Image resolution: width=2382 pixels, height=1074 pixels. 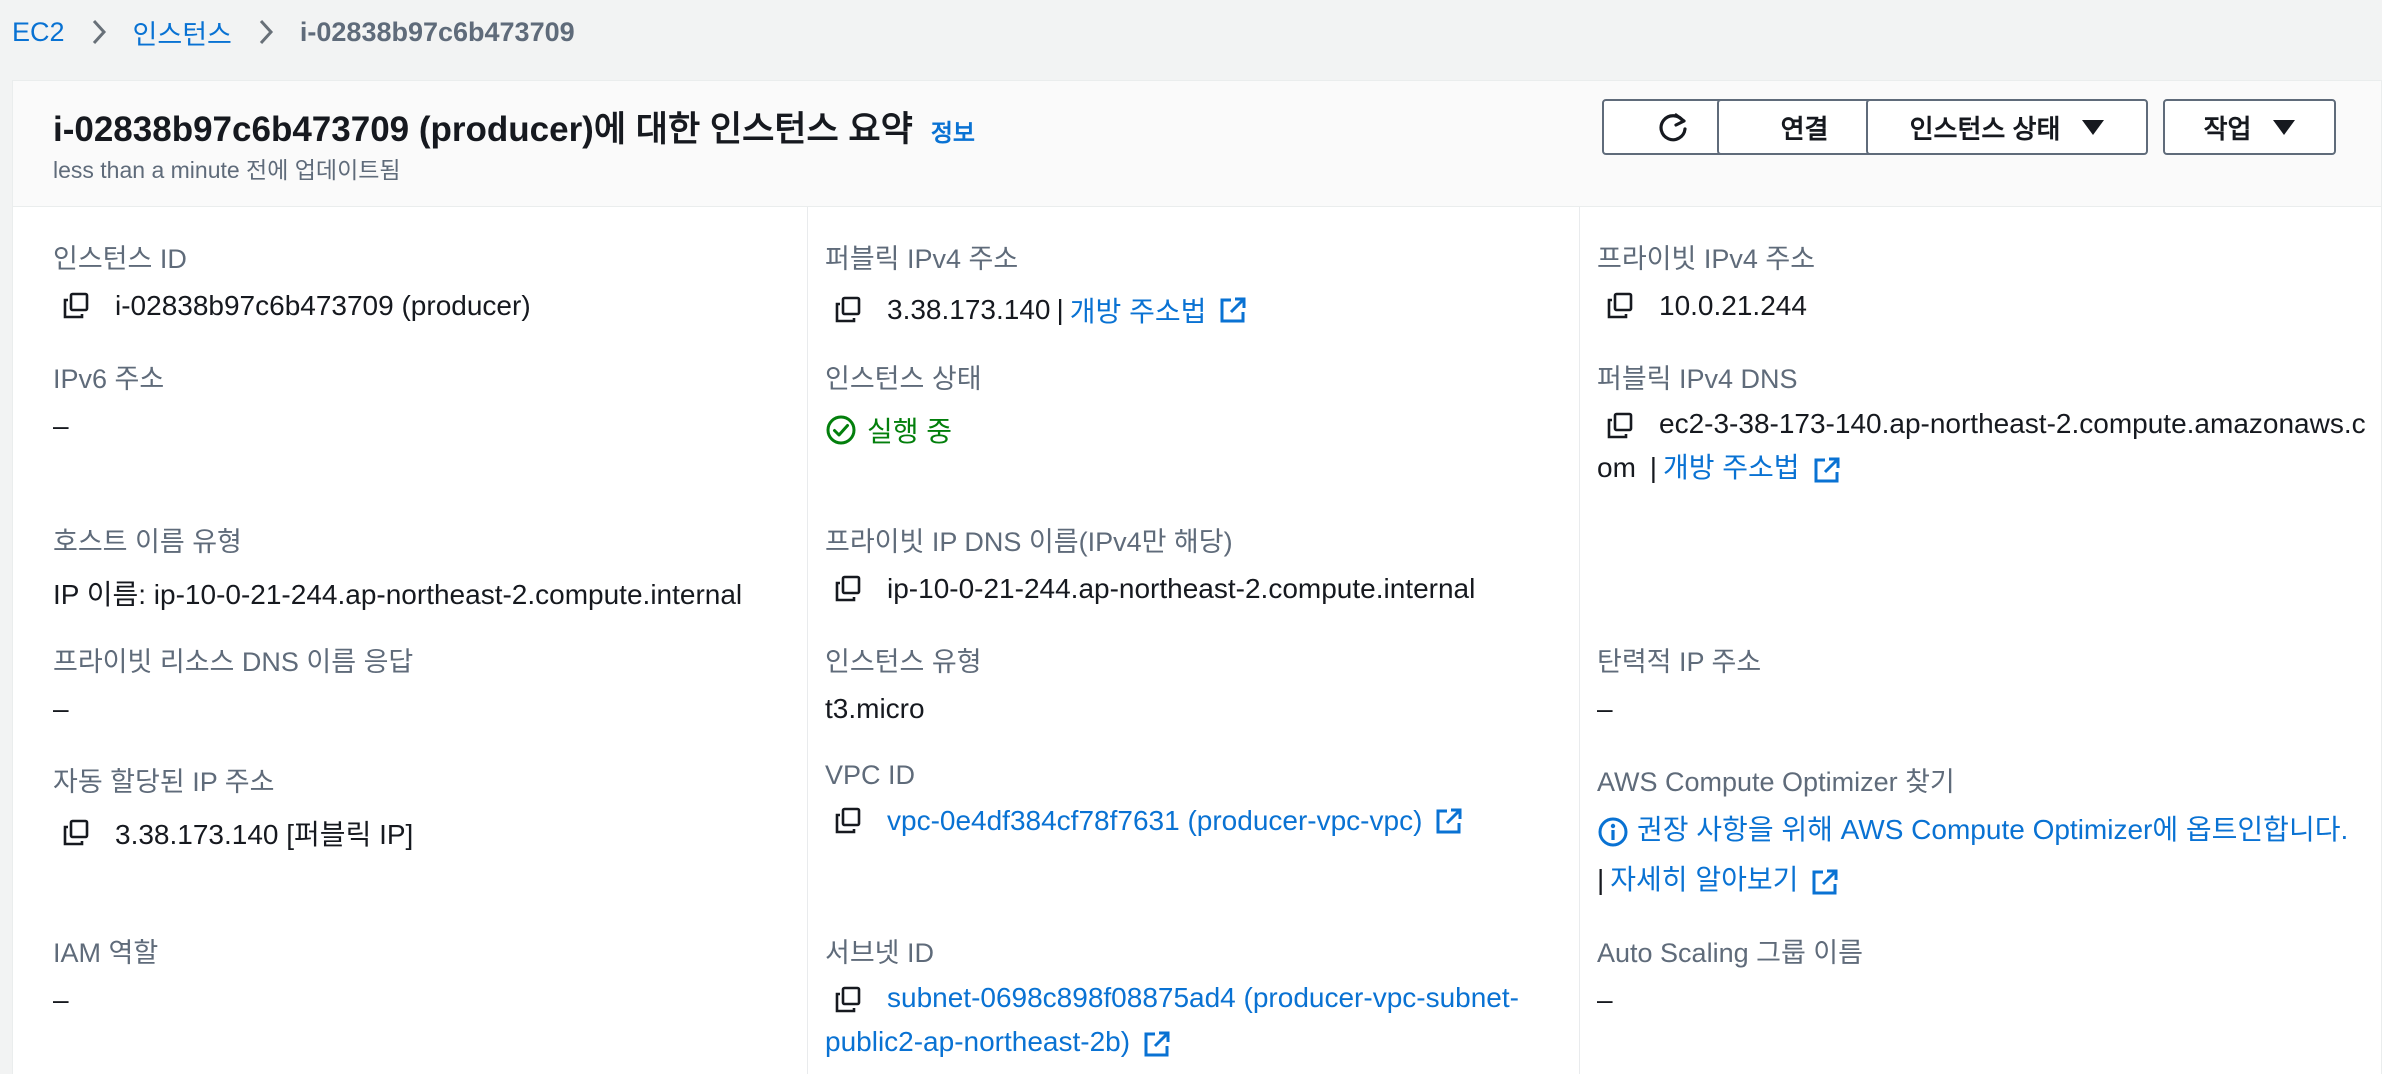 I want to click on actions-button: 작업, so click(x=2249, y=127).